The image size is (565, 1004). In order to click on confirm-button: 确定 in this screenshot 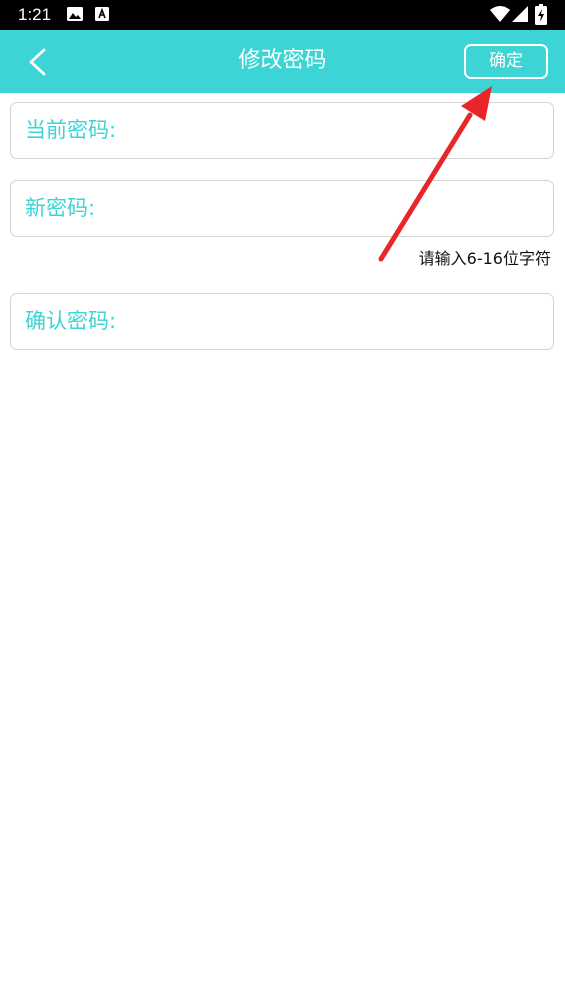, I will do `click(506, 61)`.